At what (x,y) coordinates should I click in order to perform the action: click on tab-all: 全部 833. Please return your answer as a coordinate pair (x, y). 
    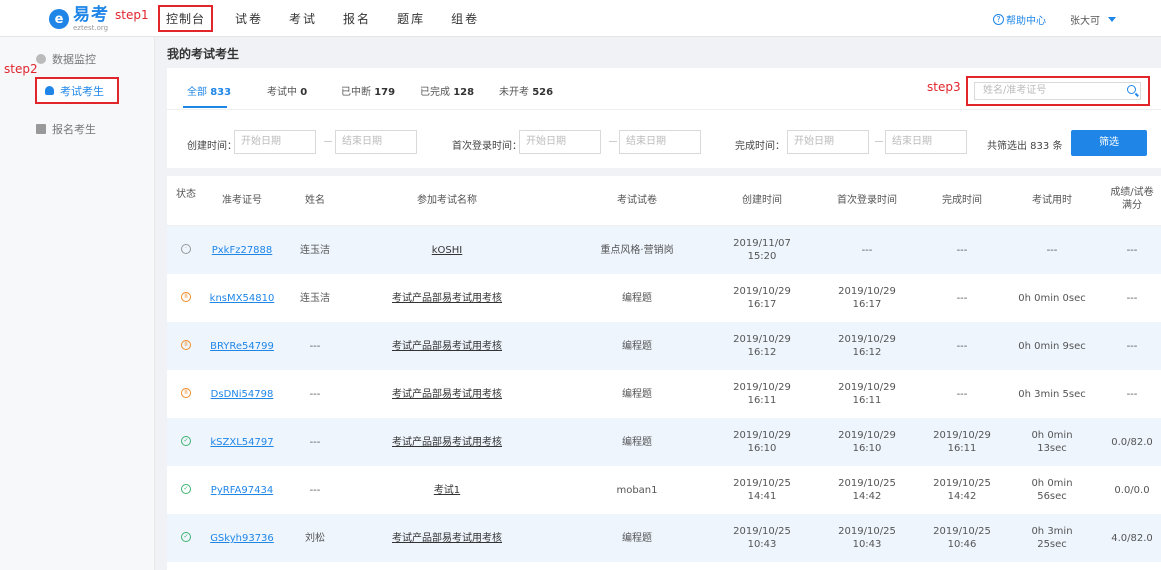
    Looking at the image, I should click on (209, 90).